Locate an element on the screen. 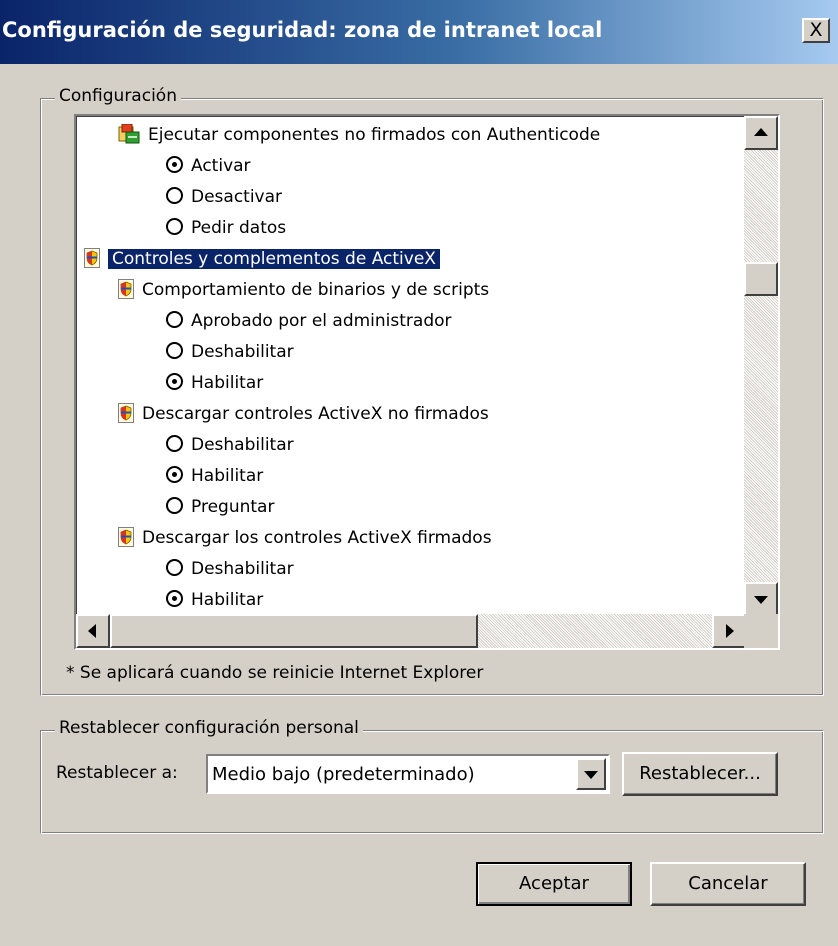  arrow-down-icon is located at coordinates (761, 600).